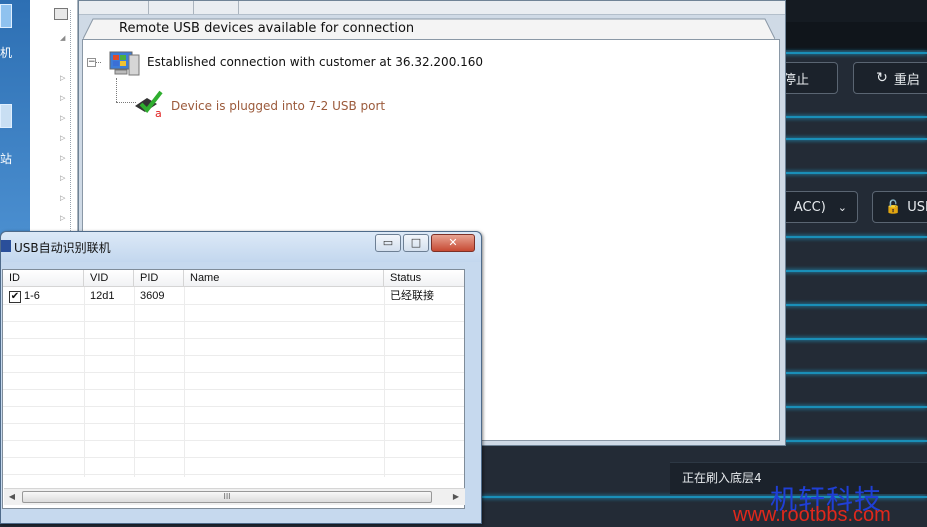  Describe the element at coordinates (812, 515) in the screenshot. I see `watermark-url: www.rootbbs.com` at that location.